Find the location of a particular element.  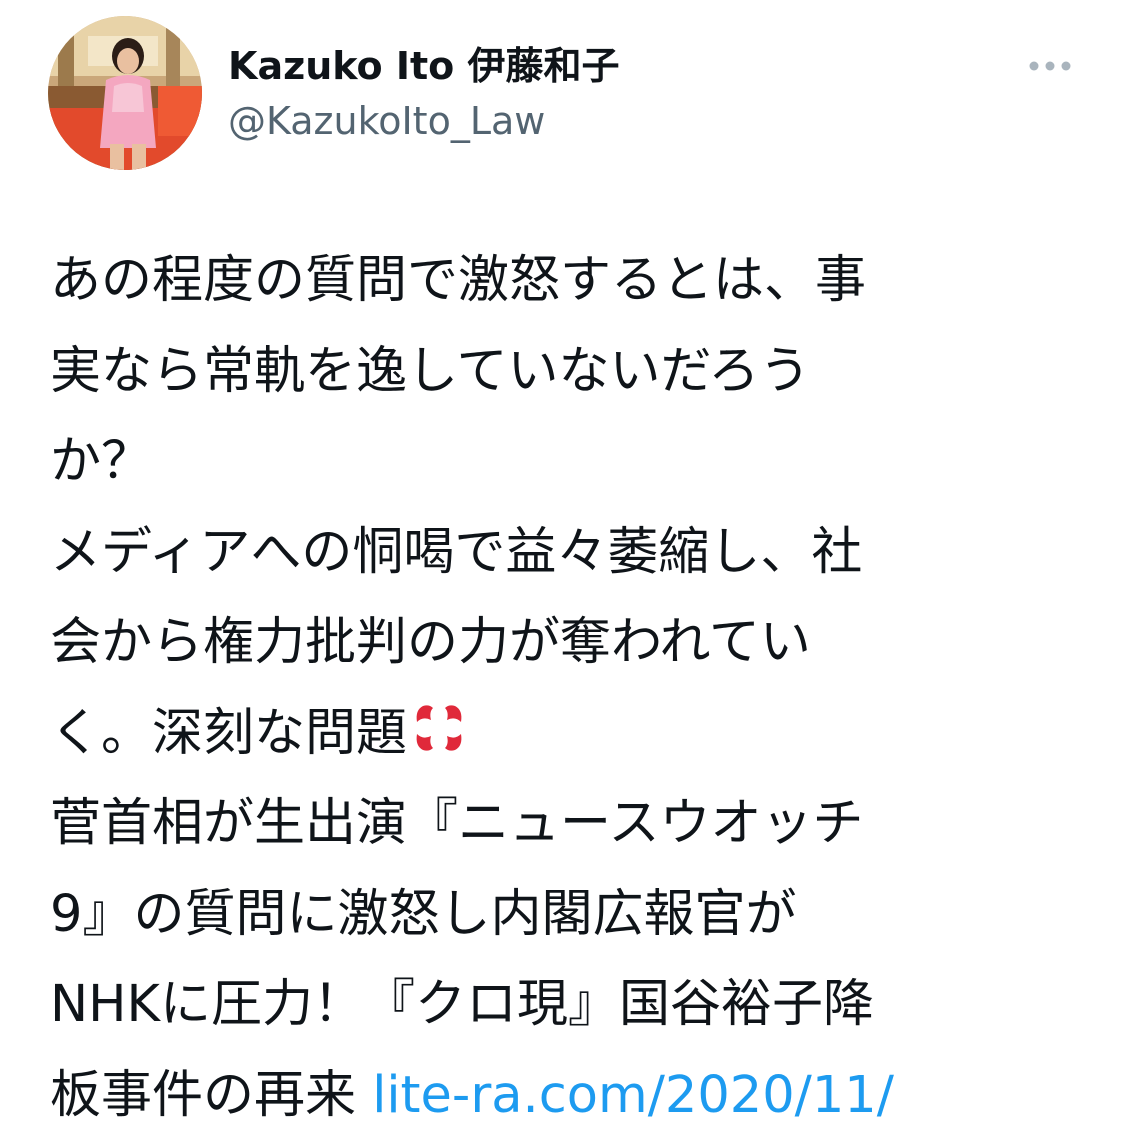

tweet-link: lite-ra.com/2020/11/ is located at coordinates (633, 1095).